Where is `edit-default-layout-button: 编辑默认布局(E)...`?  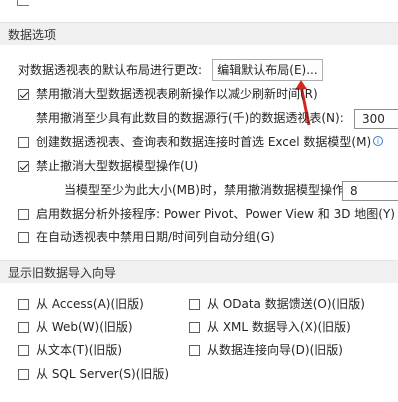 edit-default-layout-button: 编辑默认布局(E)... is located at coordinates (267, 70).